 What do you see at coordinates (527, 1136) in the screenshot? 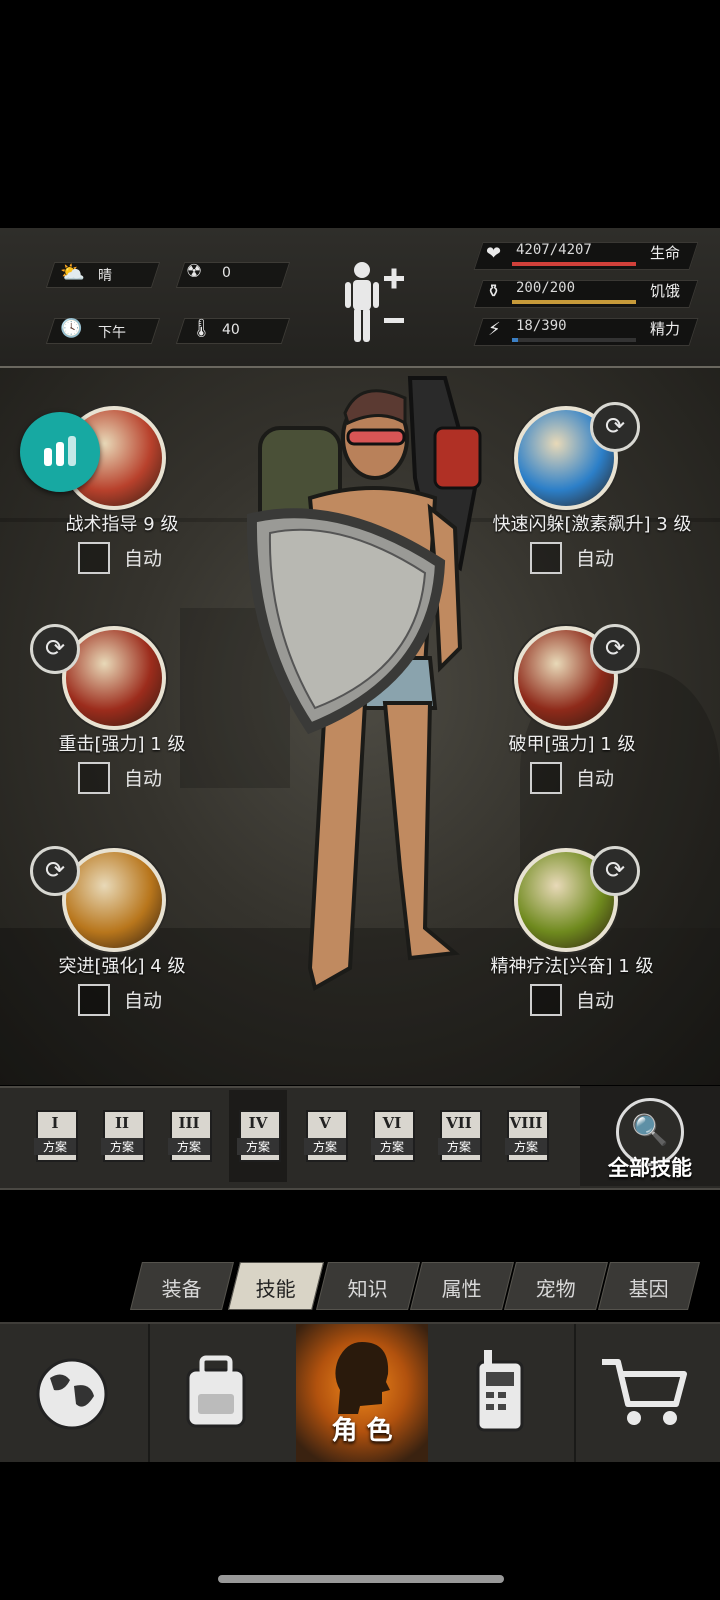
I see `plan-button-8: VIII 方案` at bounding box center [527, 1136].